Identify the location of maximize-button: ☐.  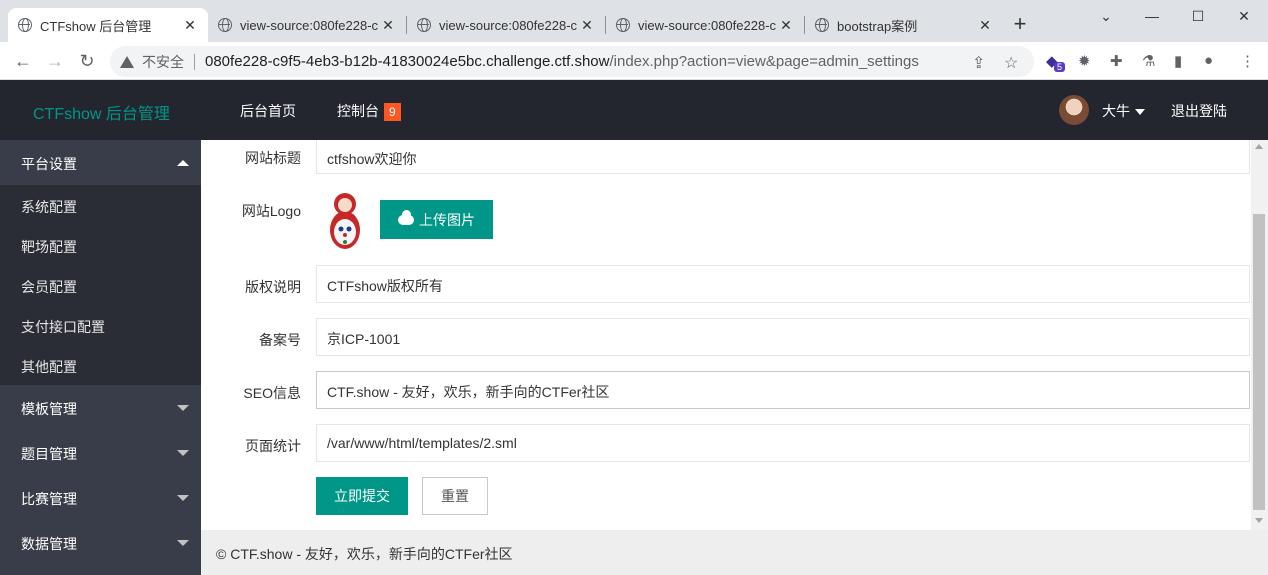
(1198, 16).